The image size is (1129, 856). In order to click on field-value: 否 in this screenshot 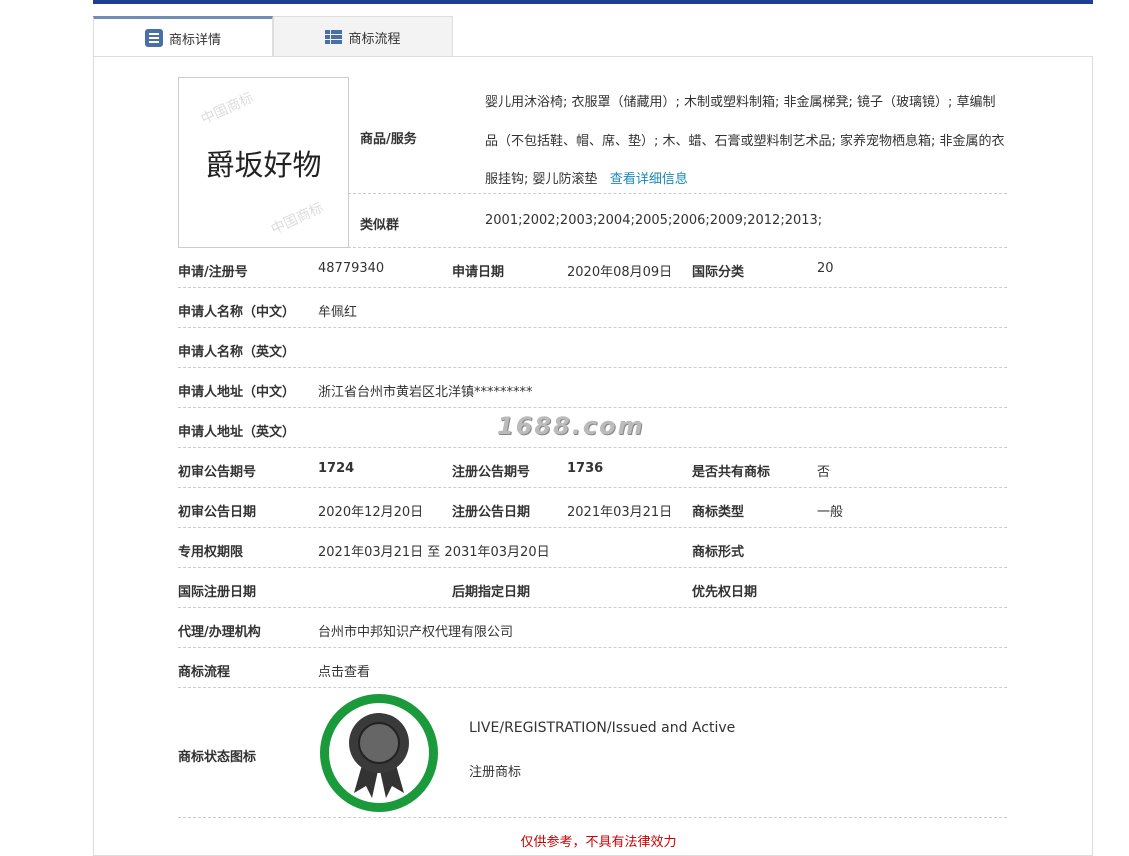, I will do `click(824, 472)`.